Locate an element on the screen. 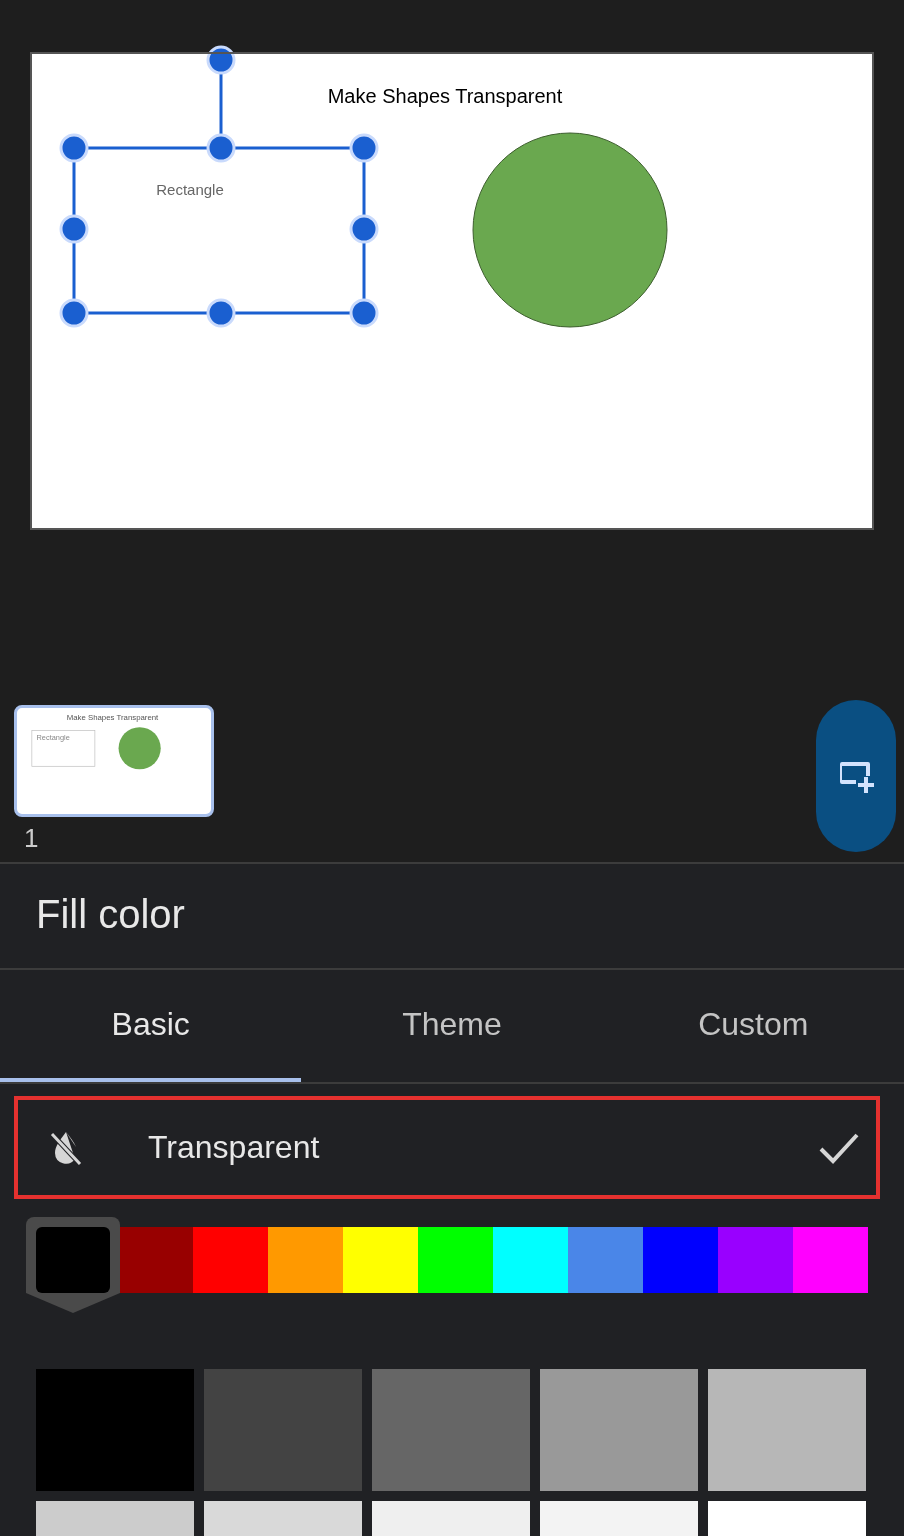 The image size is (904, 1536). color-tab: Custom is located at coordinates (753, 1026).